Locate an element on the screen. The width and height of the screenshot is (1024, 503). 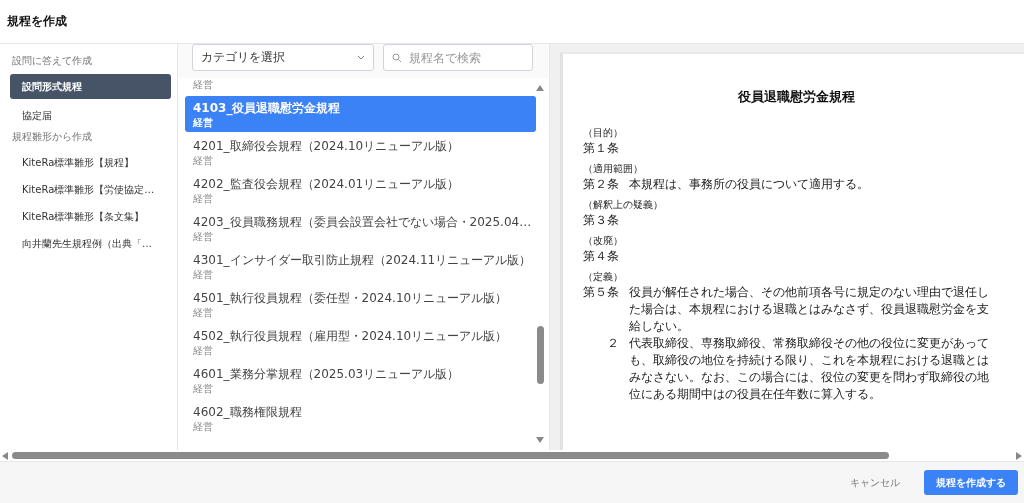
paragraph-text: 代表取締役、専務取締役、常務取締役その他の役位に変更があっても、取締役の地位を持続ける限り、これを本規程における退職とはみなさない。なお、この場合には、役位の変更を問わず取締役の地位にある期間中はの役員在任年数に算入する。 is located at coordinates (809, 369).